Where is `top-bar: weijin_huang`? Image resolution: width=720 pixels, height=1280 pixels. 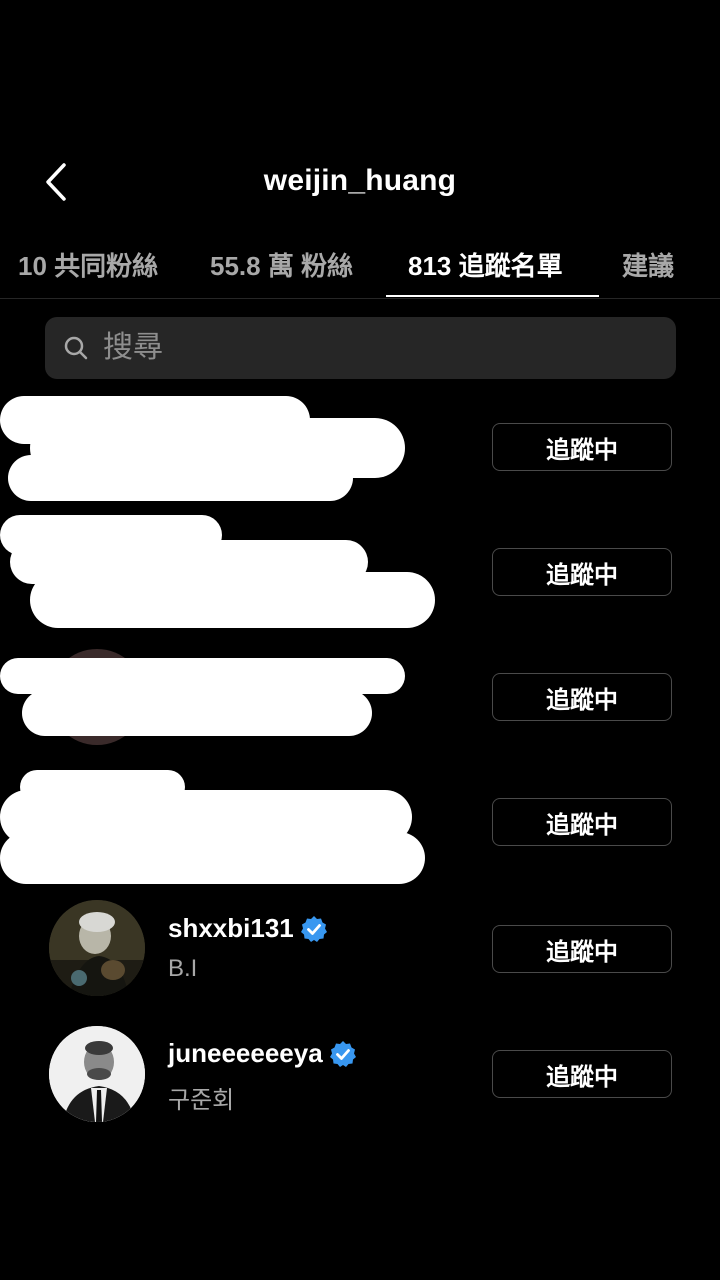
top-bar: weijin_huang is located at coordinates (360, 182).